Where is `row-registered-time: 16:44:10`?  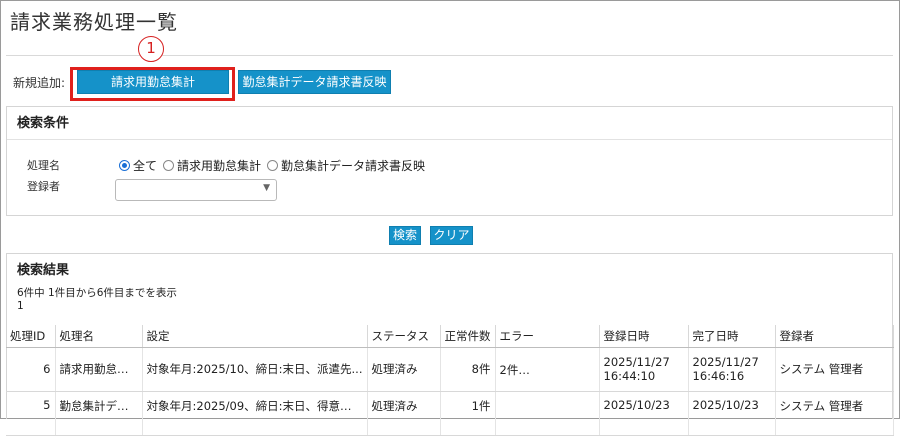 row-registered-time: 16:44:10 is located at coordinates (629, 376).